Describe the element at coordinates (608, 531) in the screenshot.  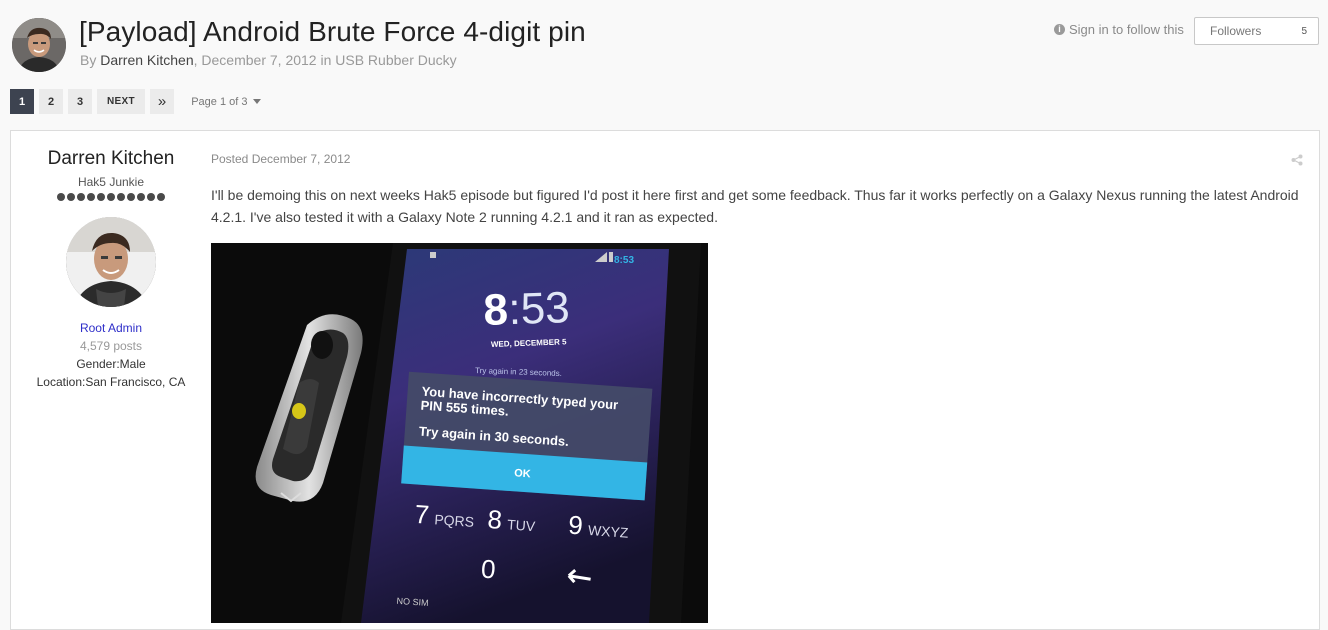
I see `key-9-letters: WXYZ` at that location.